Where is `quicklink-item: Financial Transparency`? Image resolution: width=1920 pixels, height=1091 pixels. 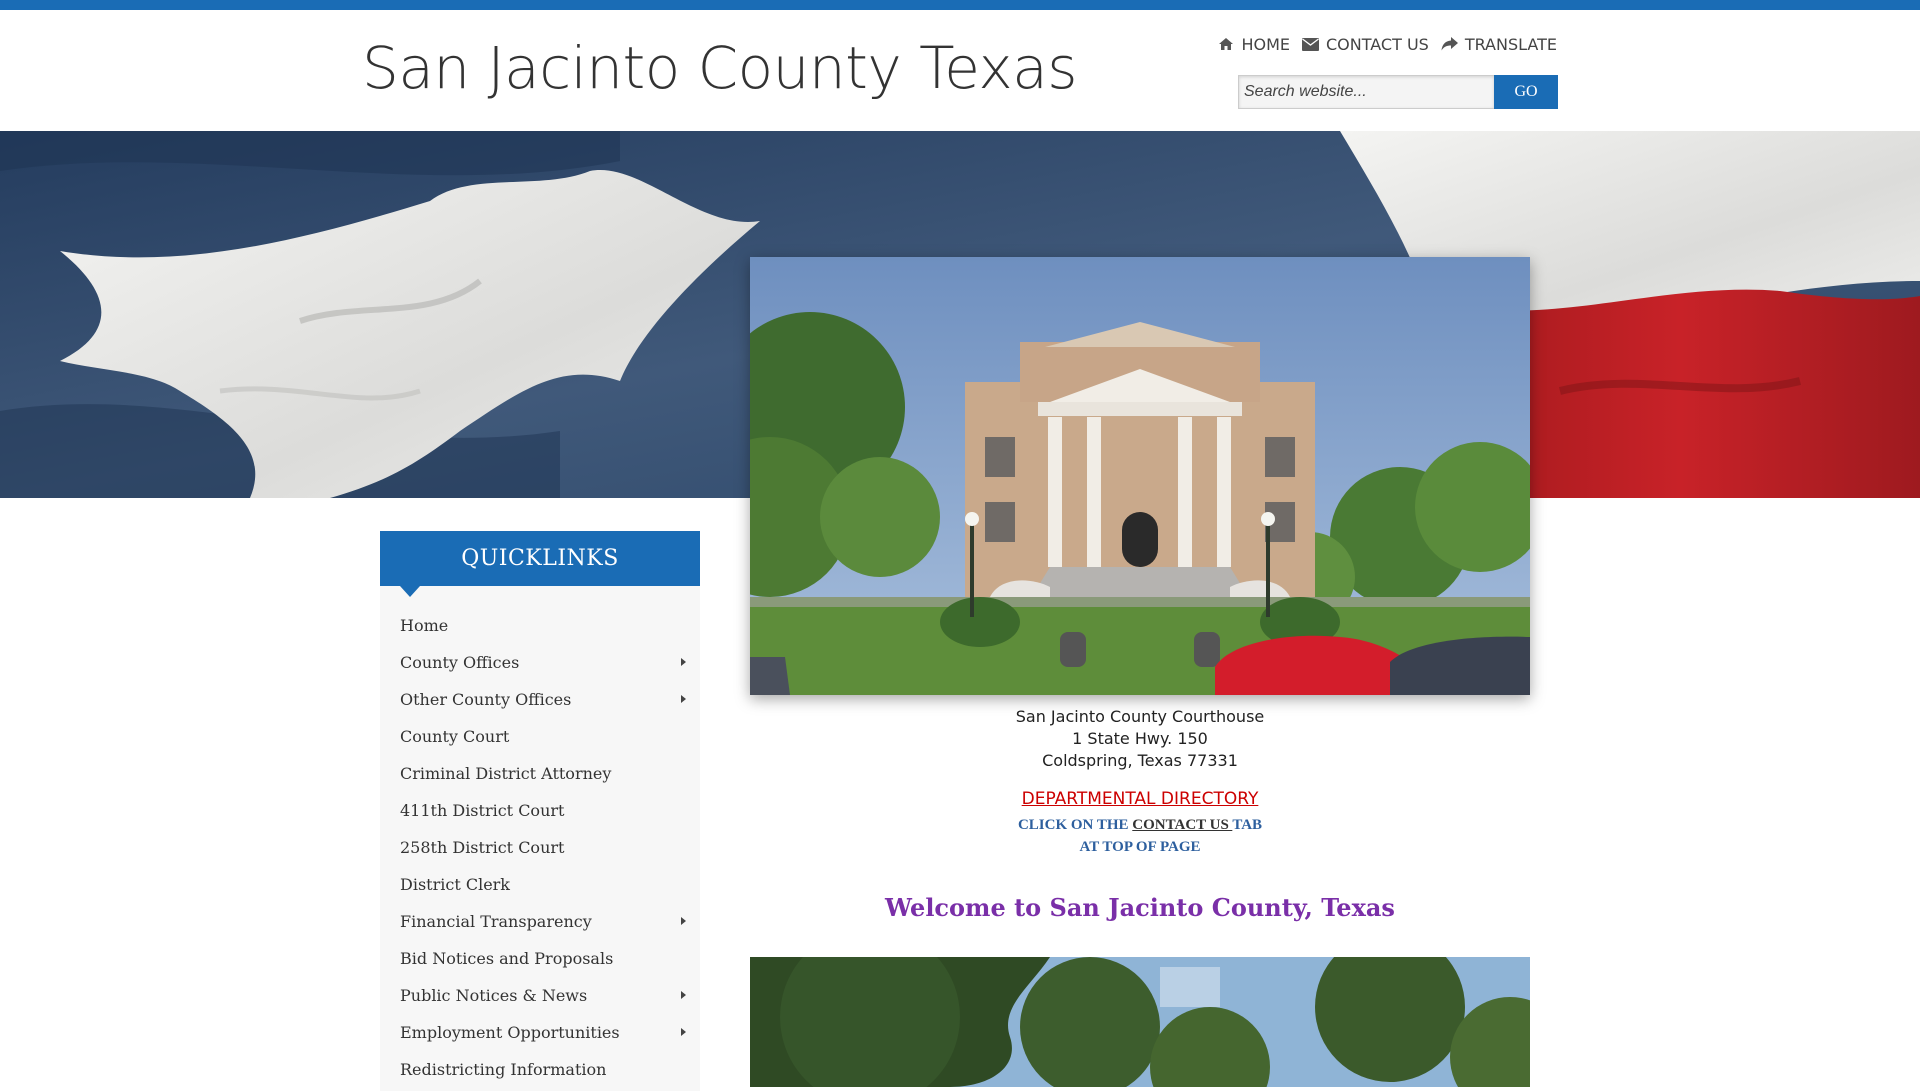 quicklink-item: Financial Transparency is located at coordinates (540, 921).